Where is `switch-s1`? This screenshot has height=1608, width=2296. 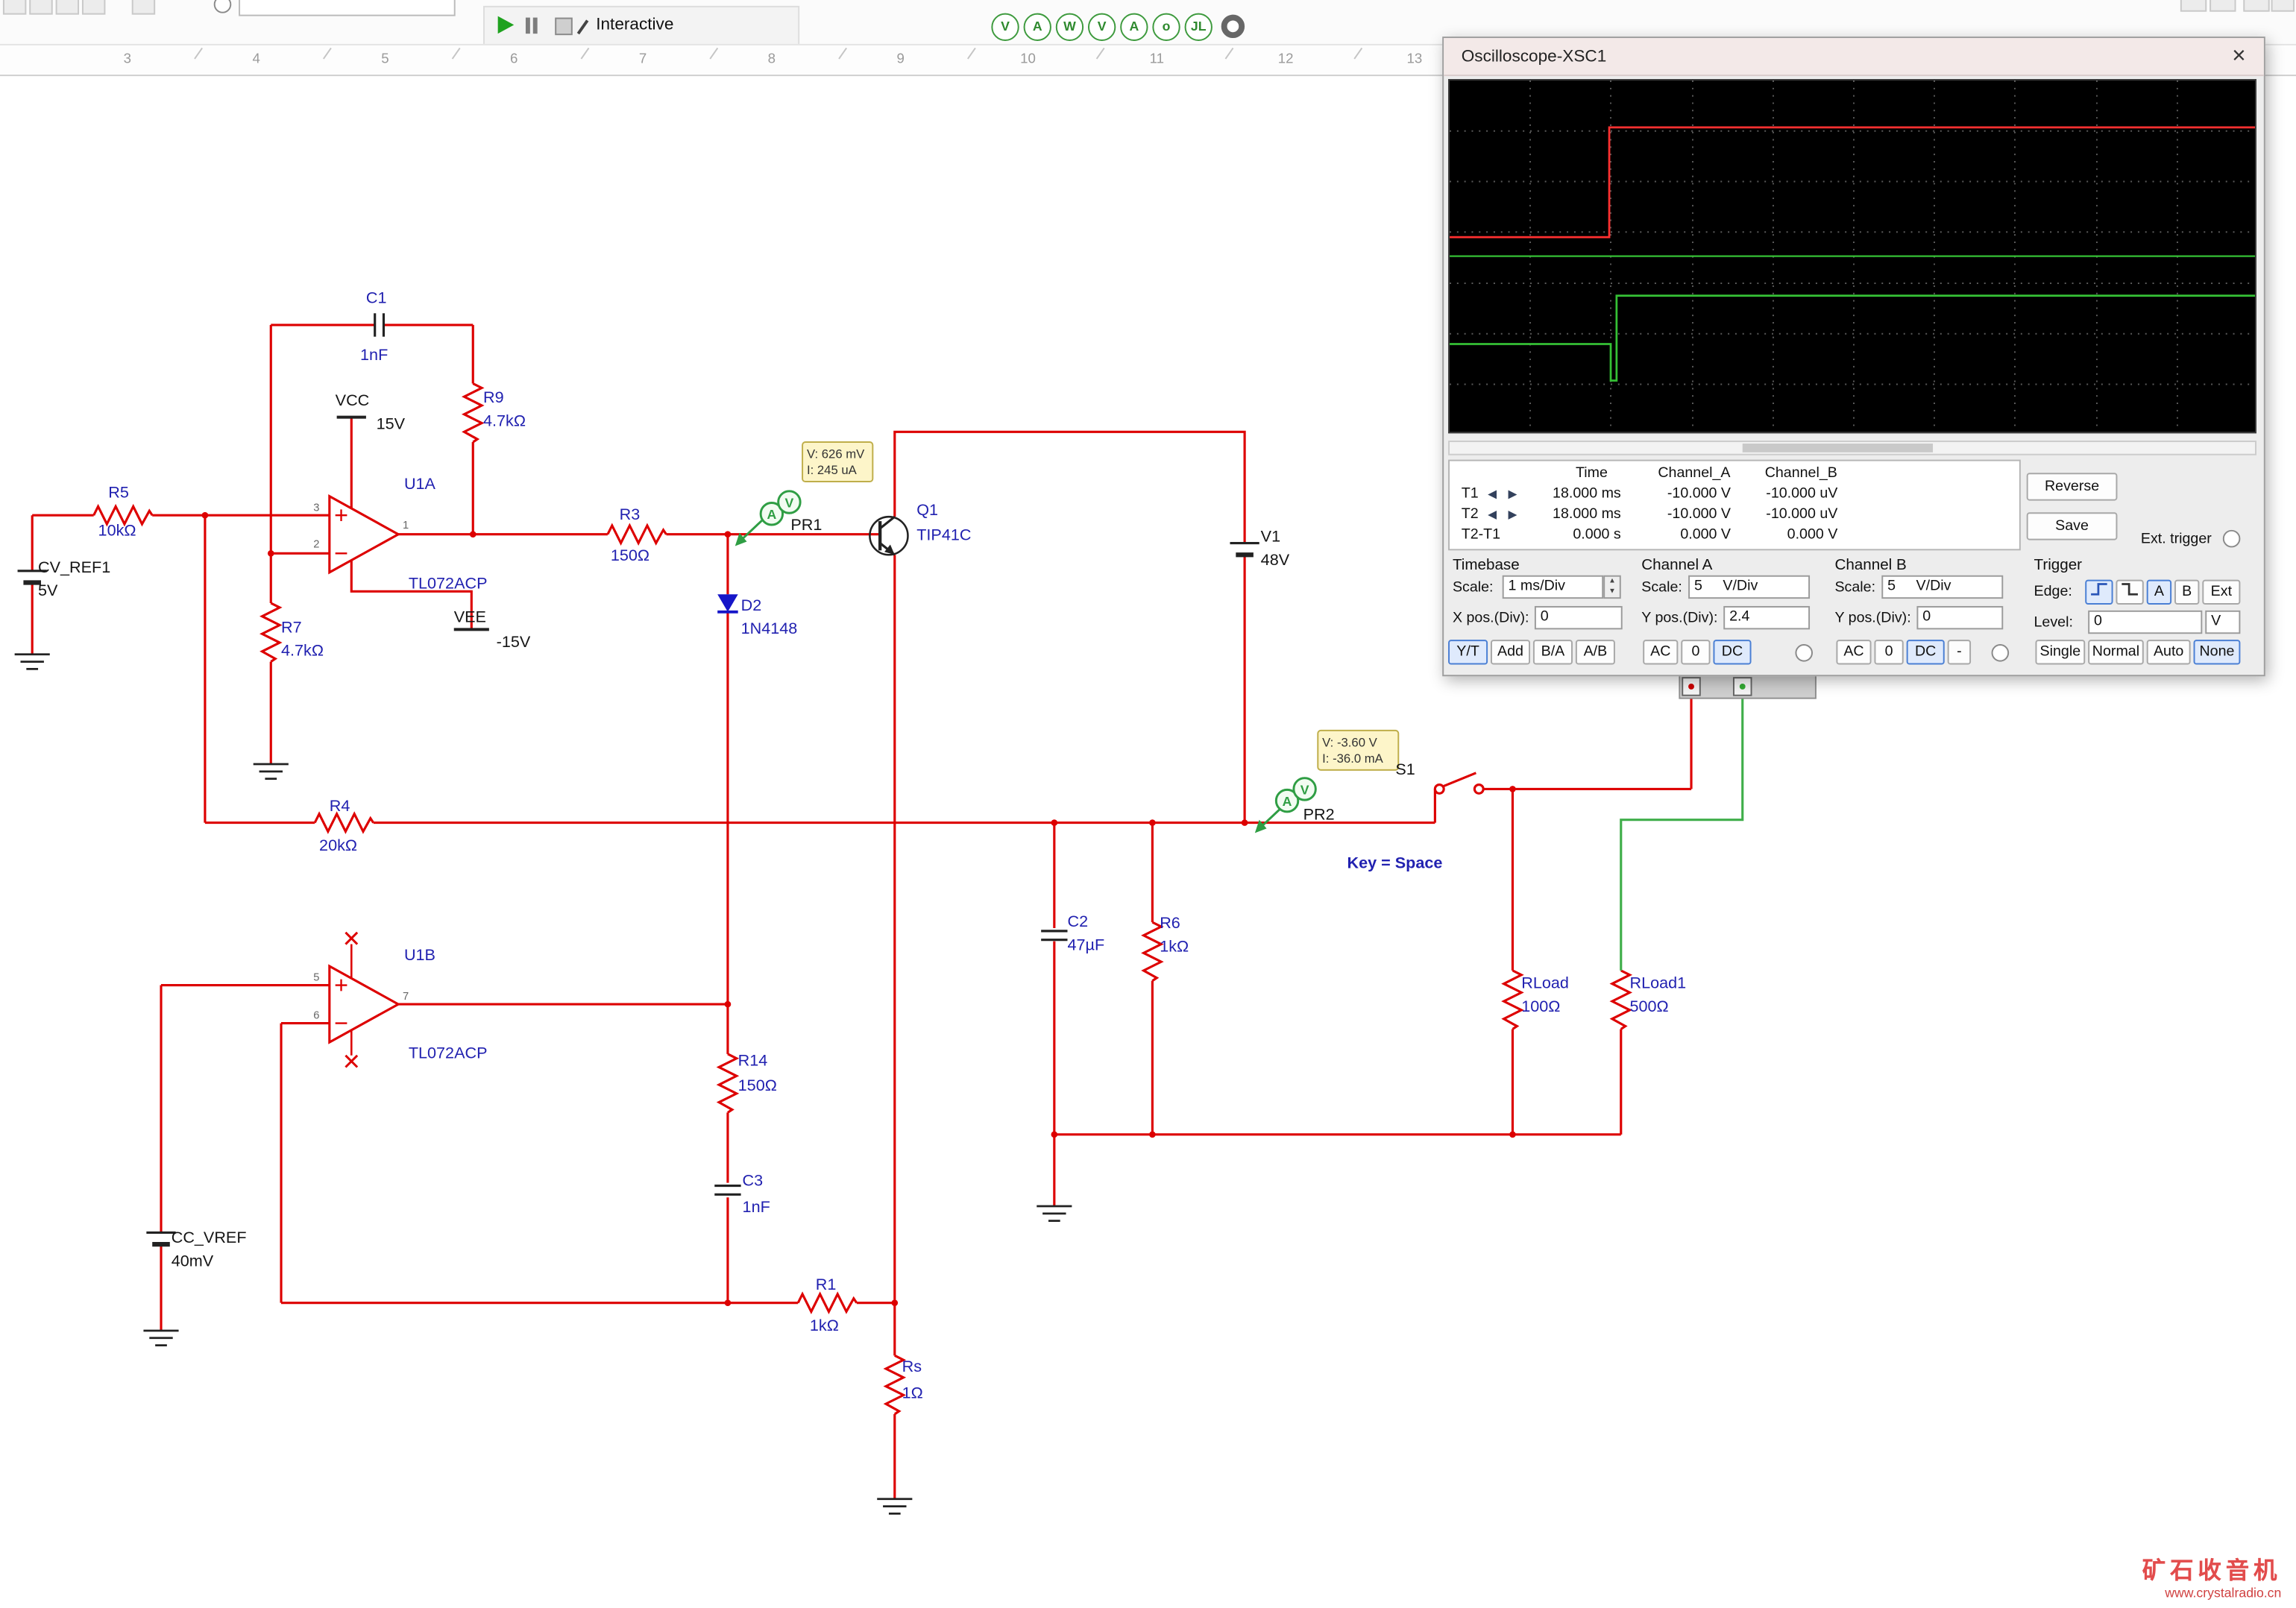 switch-s1 is located at coordinates (1459, 783).